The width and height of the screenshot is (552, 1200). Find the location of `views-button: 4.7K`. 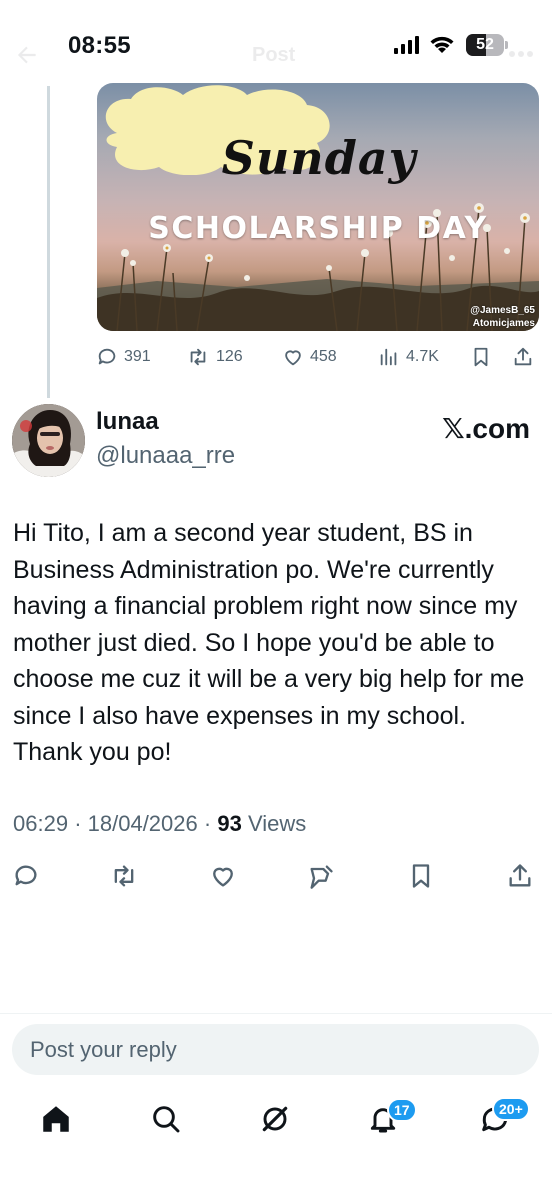

views-button: 4.7K is located at coordinates (408, 357).